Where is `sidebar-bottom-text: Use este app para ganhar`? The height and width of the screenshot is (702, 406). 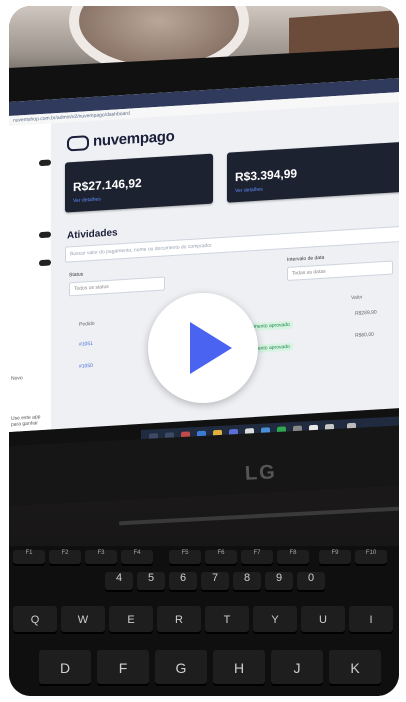 sidebar-bottom-text: Use este app para ganhar is located at coordinates (26, 421).